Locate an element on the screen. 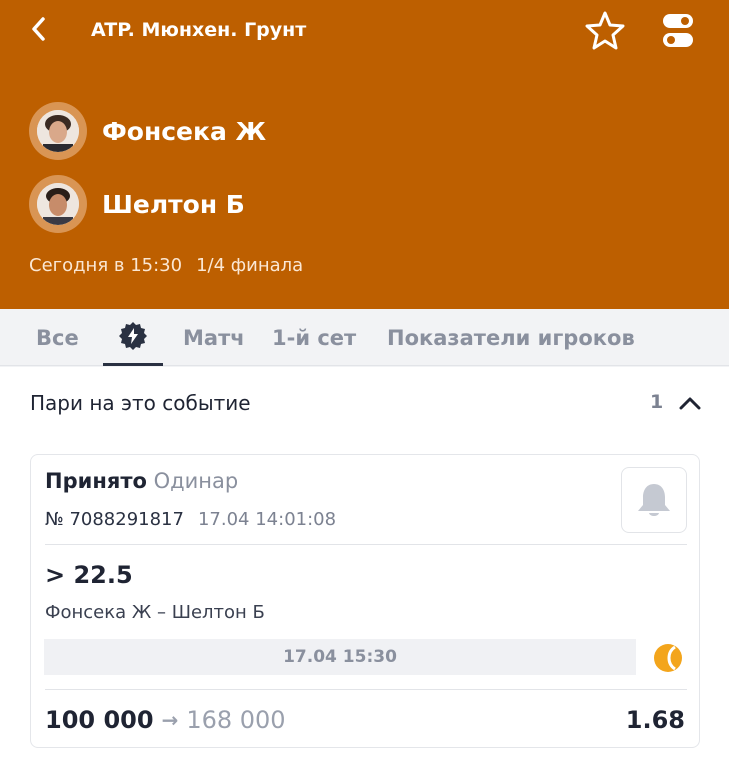 The height and width of the screenshot is (768, 729). bet-status: Принято Одинар is located at coordinates (141, 481).